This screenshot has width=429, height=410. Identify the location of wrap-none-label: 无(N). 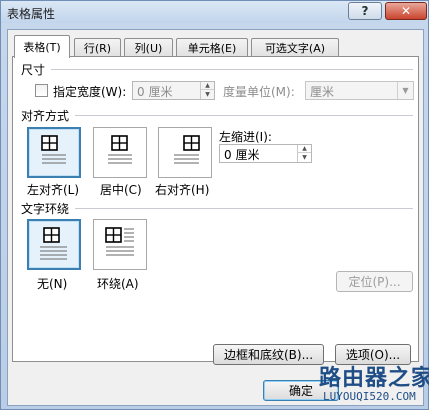
(52, 284).